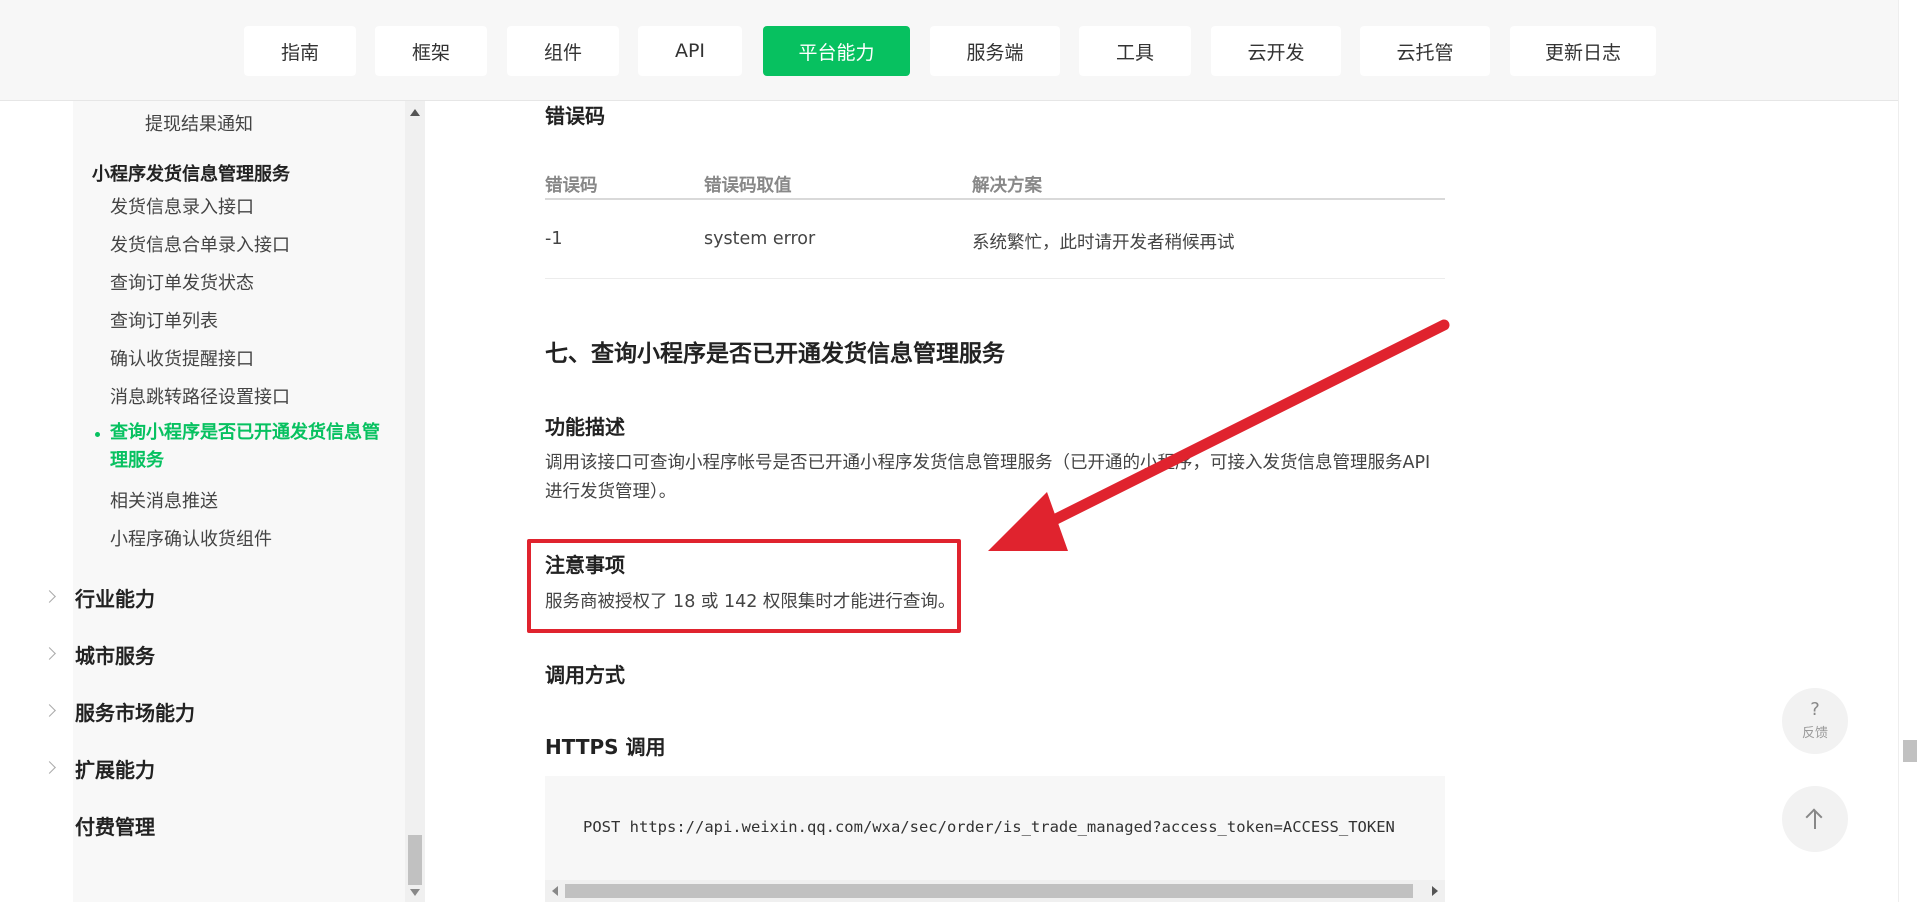  I want to click on nav-item-guide: 指南, so click(300, 51).